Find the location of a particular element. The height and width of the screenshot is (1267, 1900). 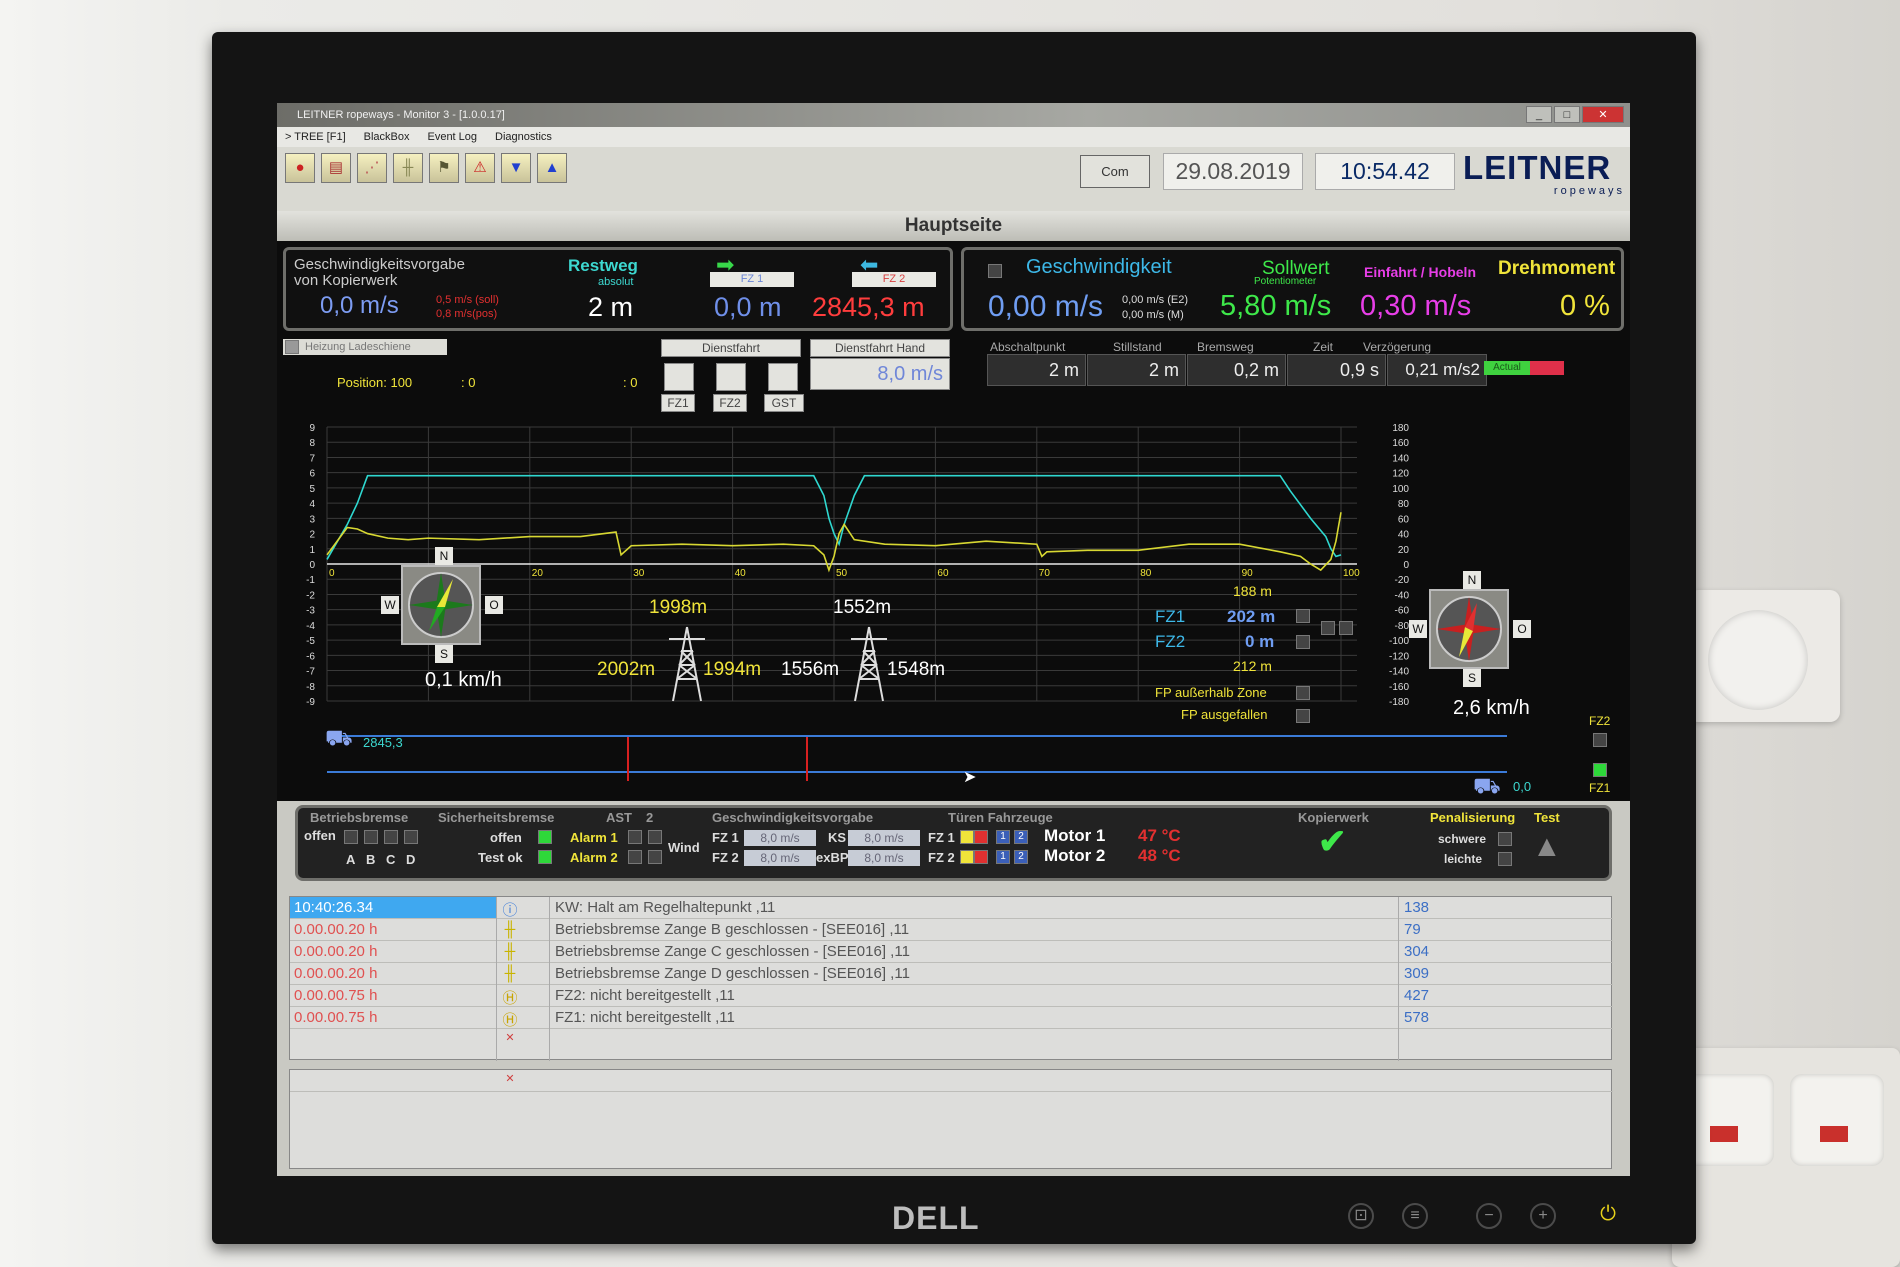

fp-fail-label: FP ausgefallen is located at coordinates (1224, 714).